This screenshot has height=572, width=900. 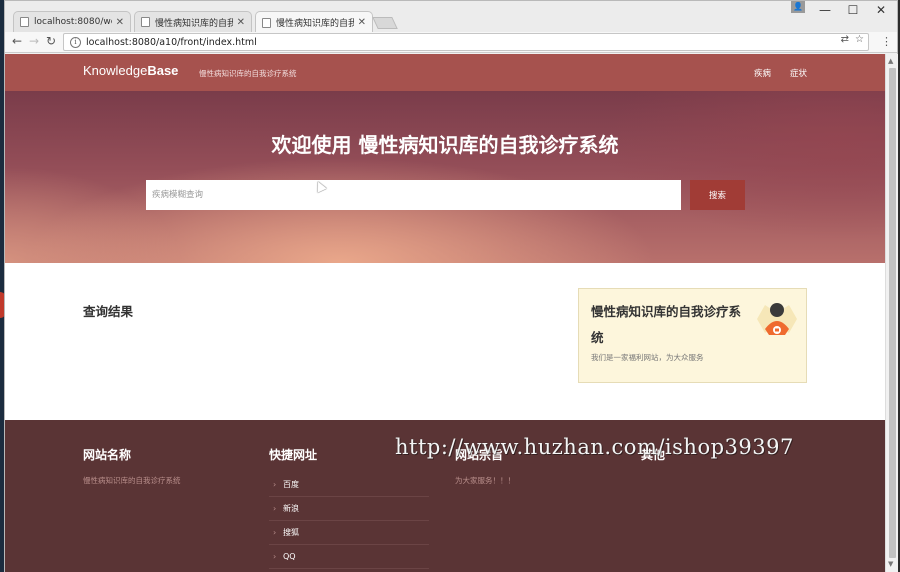 What do you see at coordinates (890, 61) in the screenshot?
I see `scroll-up-icon: ▲` at bounding box center [890, 61].